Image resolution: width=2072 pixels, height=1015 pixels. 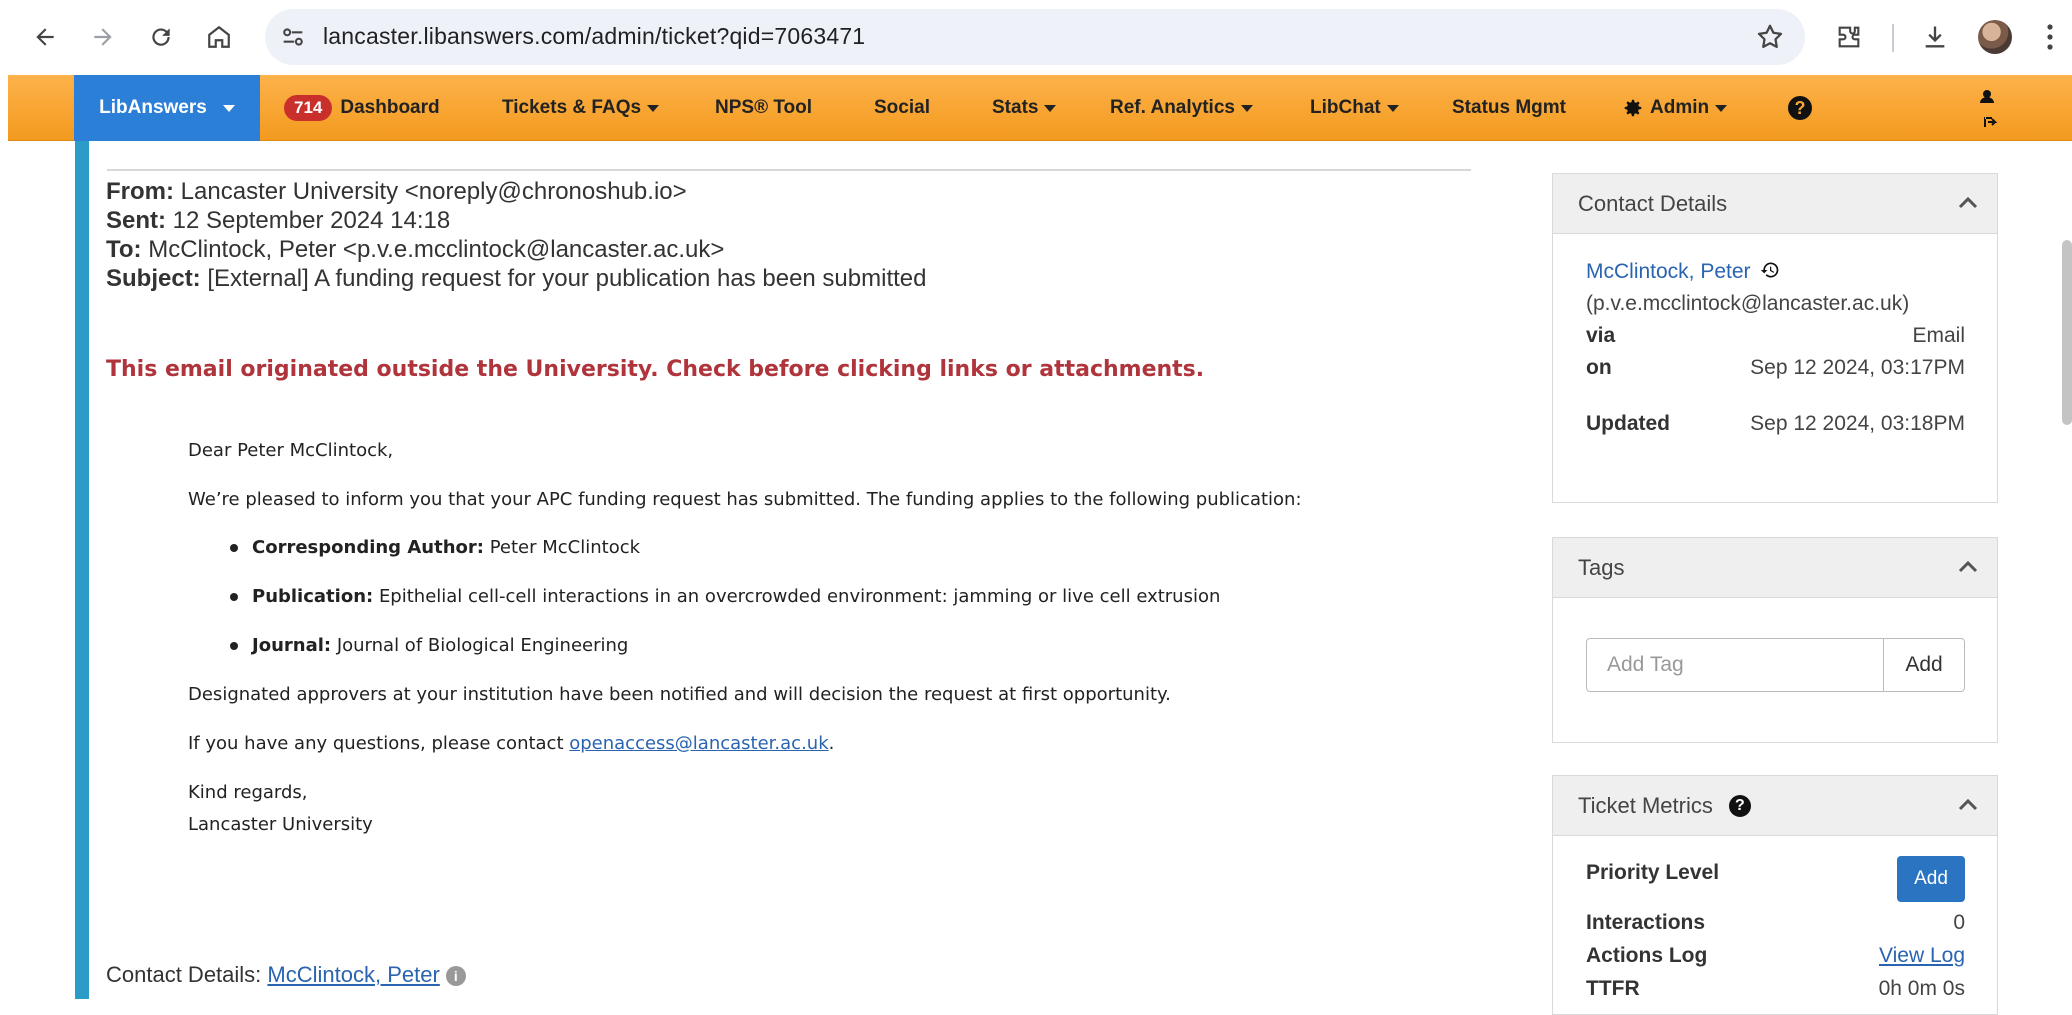 I want to click on bullet-corresponding-author: Corresponding Author: Peter McClintock, so click(x=446, y=547).